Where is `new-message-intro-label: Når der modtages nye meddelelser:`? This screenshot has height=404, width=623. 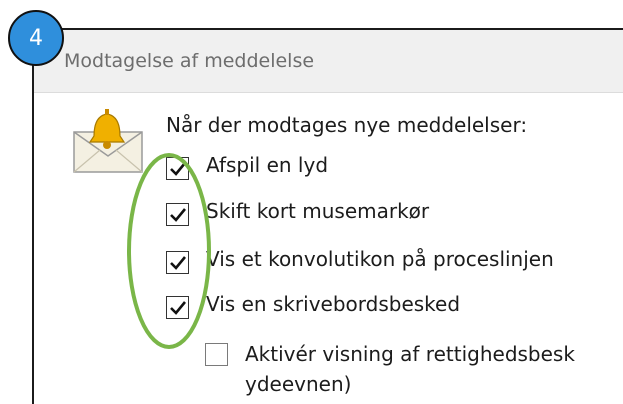 new-message-intro-label: Når der modtages nye meddelelser: is located at coordinates (347, 125).